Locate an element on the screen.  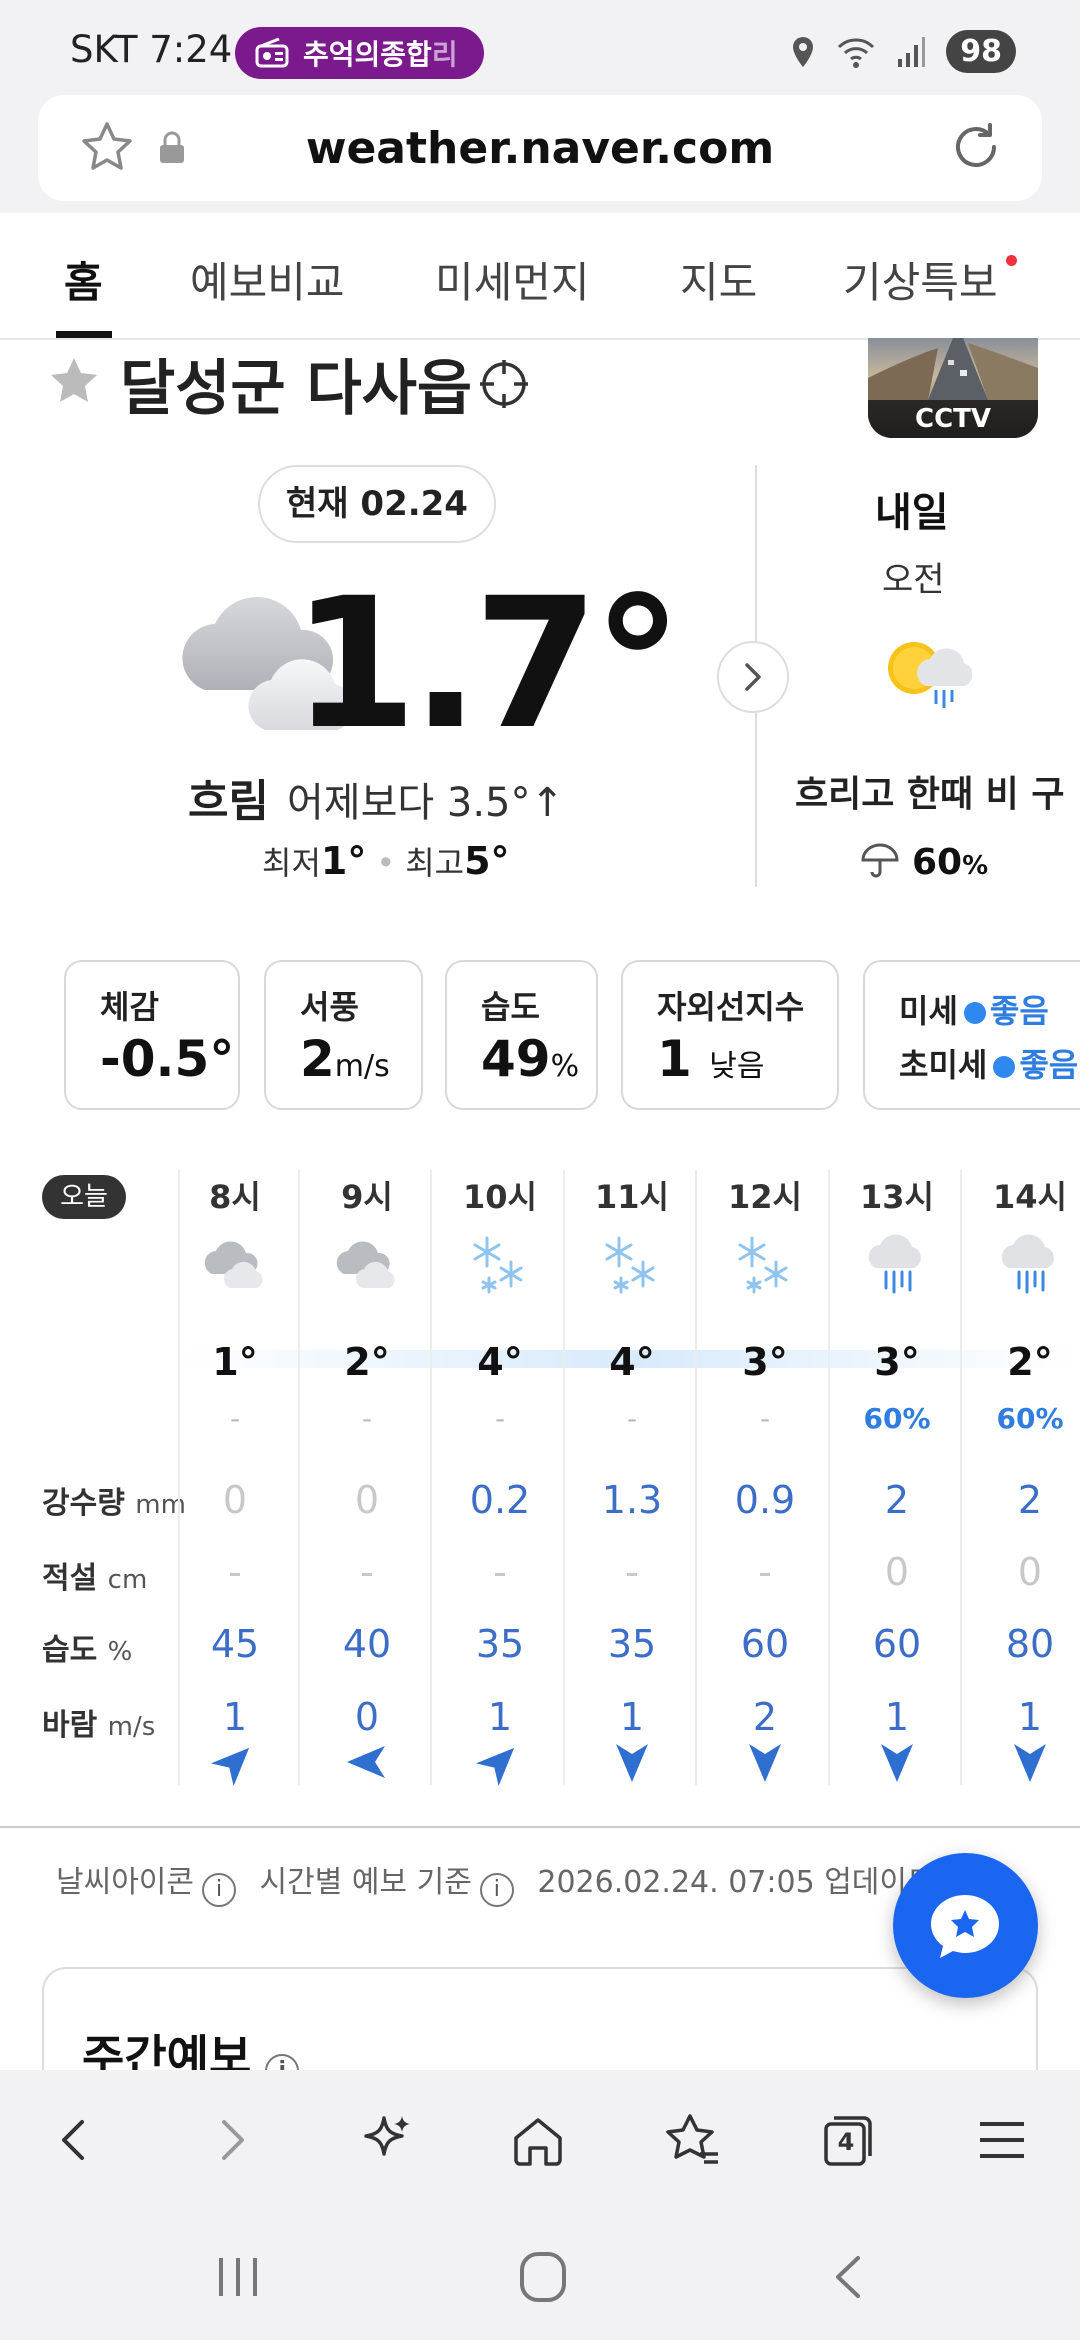
address-bar: weather.naver.com is located at coordinates (540, 148).